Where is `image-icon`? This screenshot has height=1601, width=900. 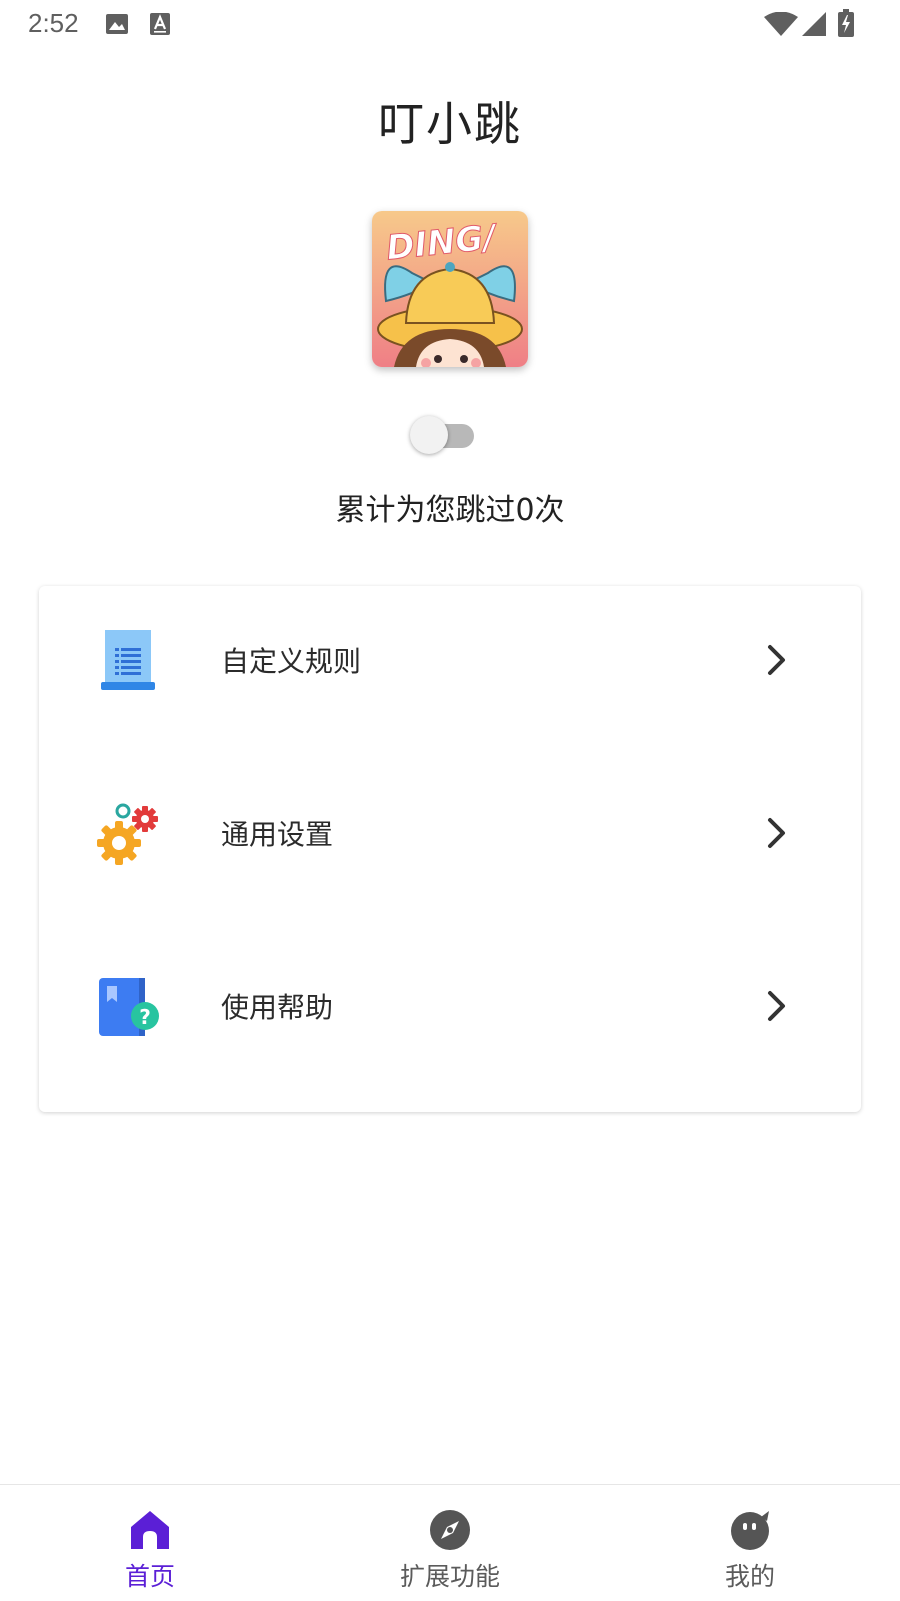
image-icon is located at coordinates (117, 26).